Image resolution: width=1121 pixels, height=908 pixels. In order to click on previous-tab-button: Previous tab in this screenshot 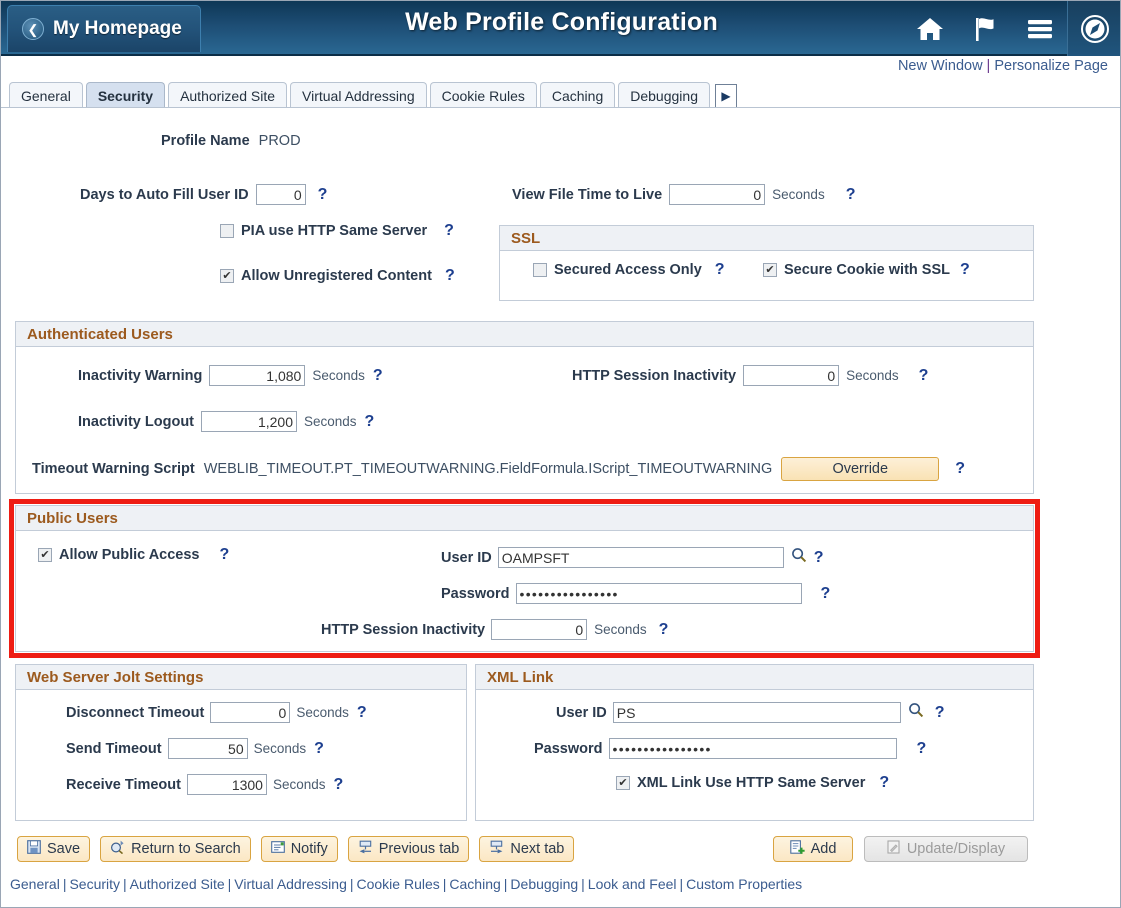, I will do `click(408, 849)`.